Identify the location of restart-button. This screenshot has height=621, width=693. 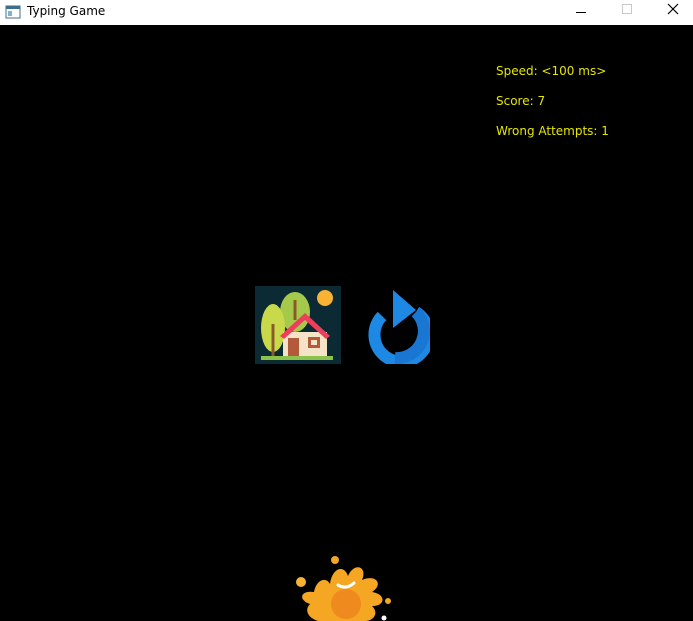
(395, 326).